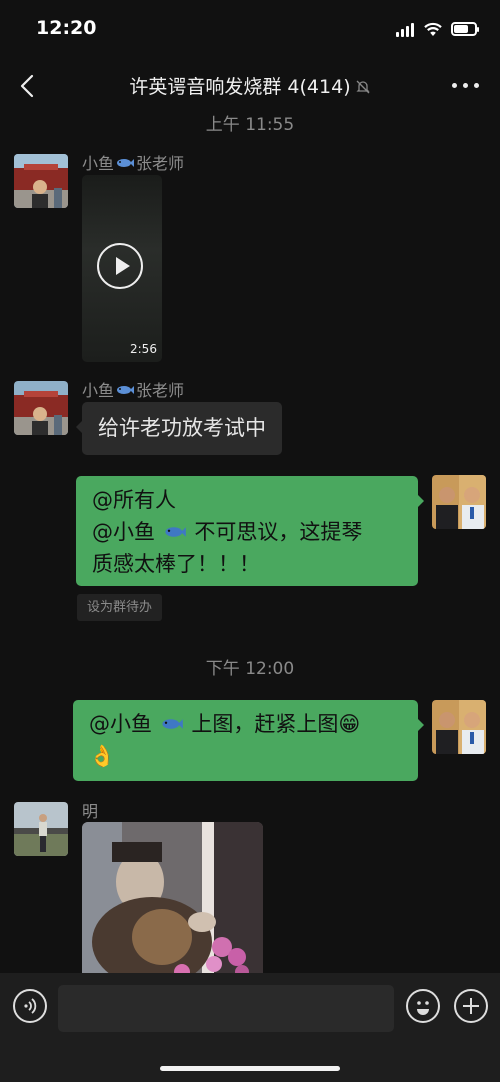 Image resolution: width=500 pixels, height=1082 pixels. What do you see at coordinates (90, 811) in the screenshot?
I see `sender-name: 明` at bounding box center [90, 811].